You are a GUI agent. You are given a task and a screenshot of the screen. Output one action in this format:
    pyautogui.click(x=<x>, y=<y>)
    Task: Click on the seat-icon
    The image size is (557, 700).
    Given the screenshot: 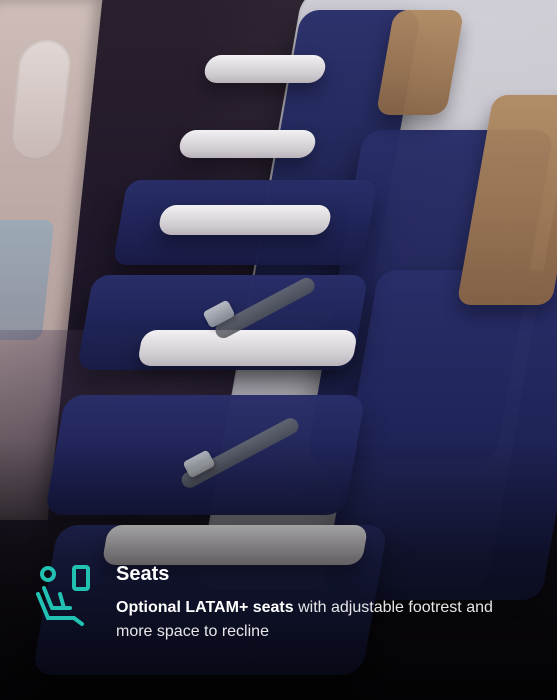 What is the action you would take?
    pyautogui.click(x=63, y=595)
    